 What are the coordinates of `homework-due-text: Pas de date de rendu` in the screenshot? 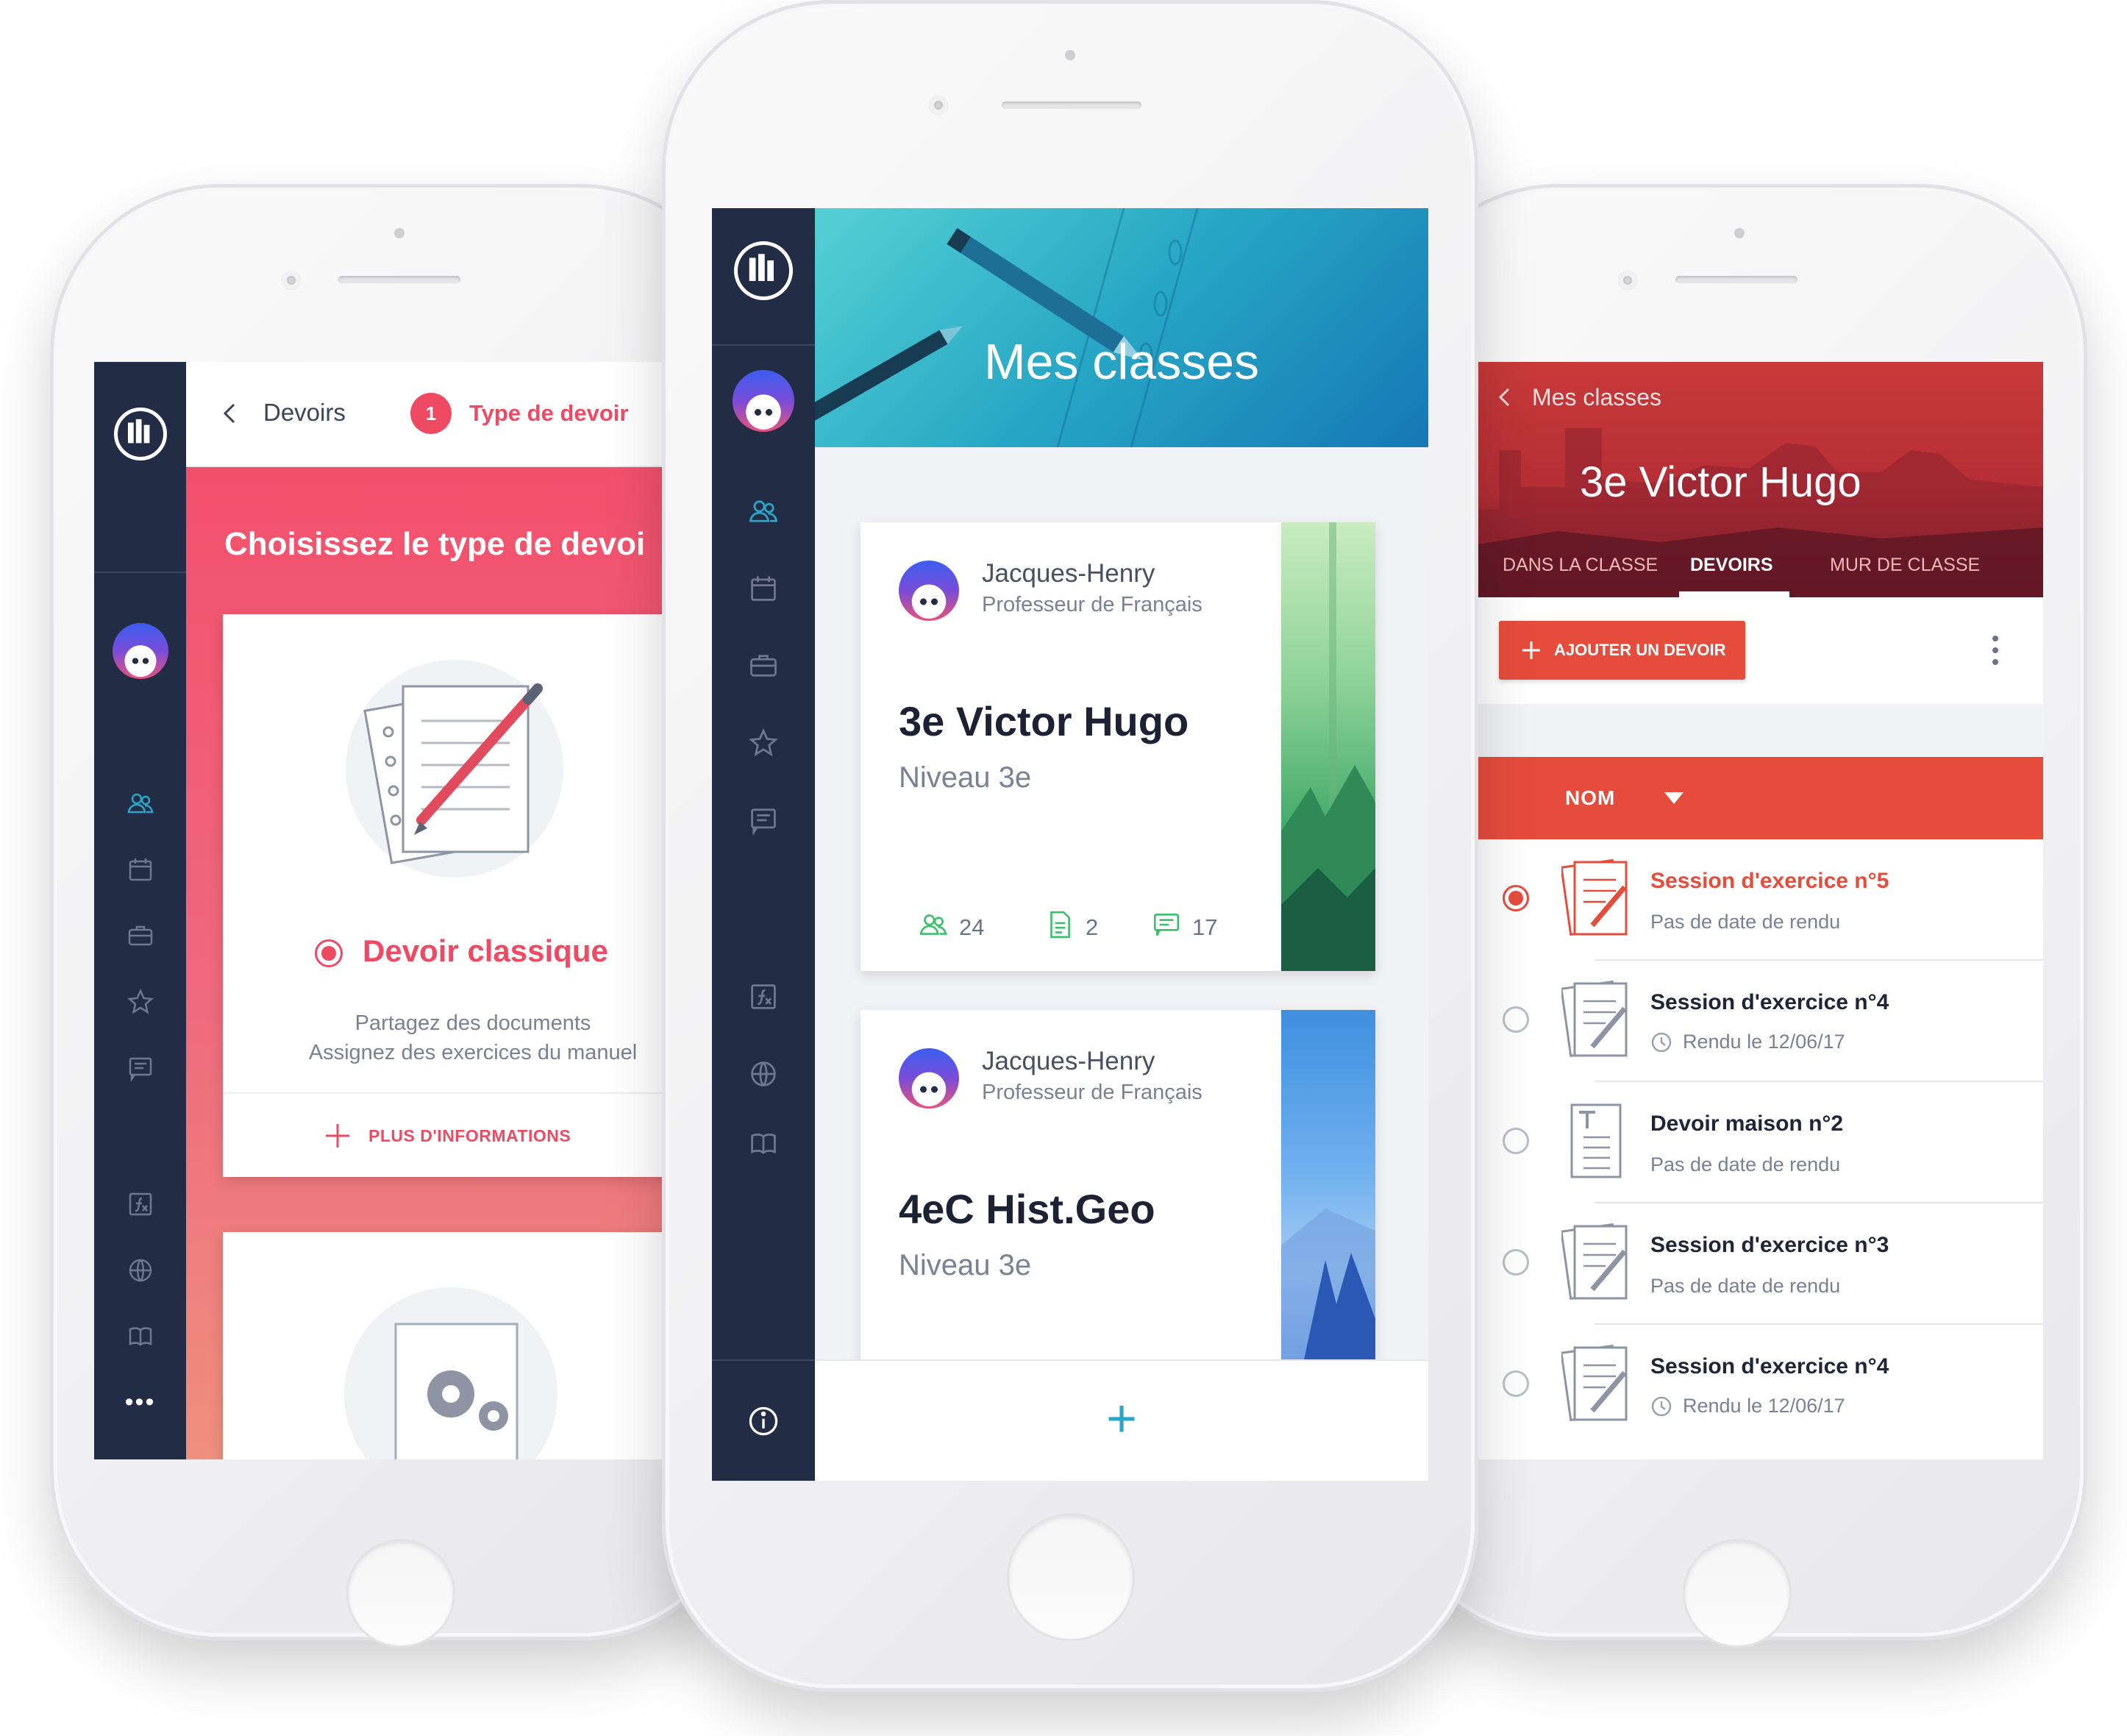 It's located at (1746, 1164).